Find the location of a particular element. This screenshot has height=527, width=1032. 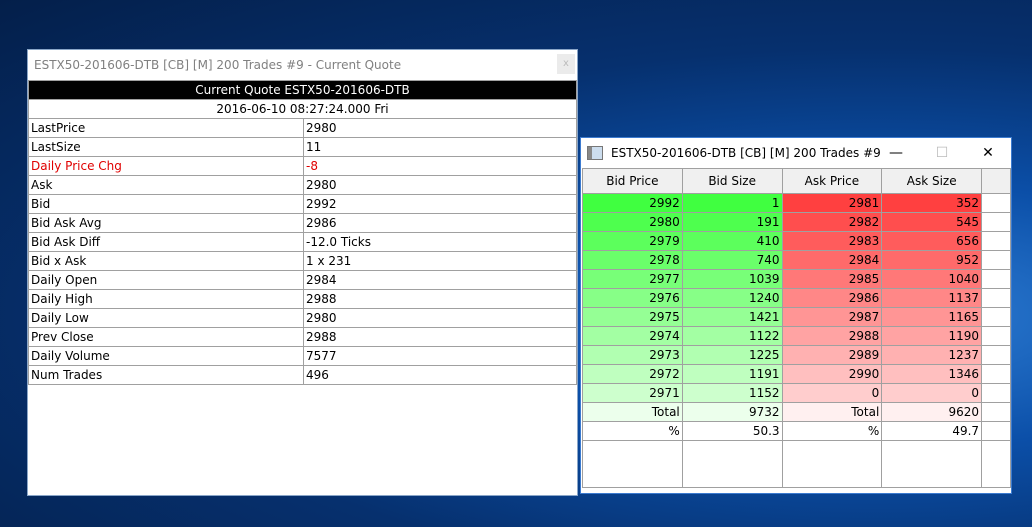

quote-row: Bid Ask Diff -12.0 Ticks is located at coordinates (302, 242).